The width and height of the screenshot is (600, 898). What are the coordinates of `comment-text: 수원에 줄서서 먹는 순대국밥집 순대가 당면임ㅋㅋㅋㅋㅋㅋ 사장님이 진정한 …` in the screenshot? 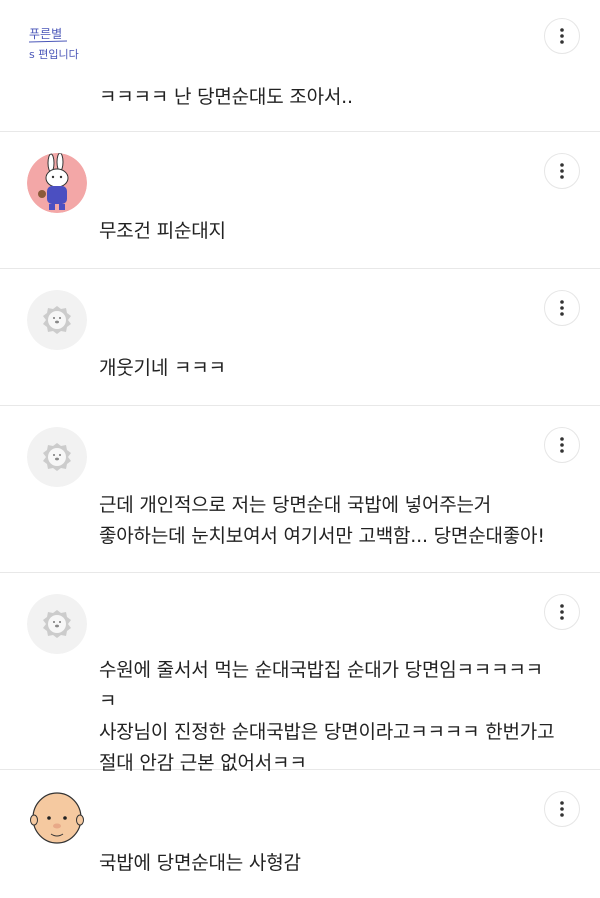 It's located at (327, 716).